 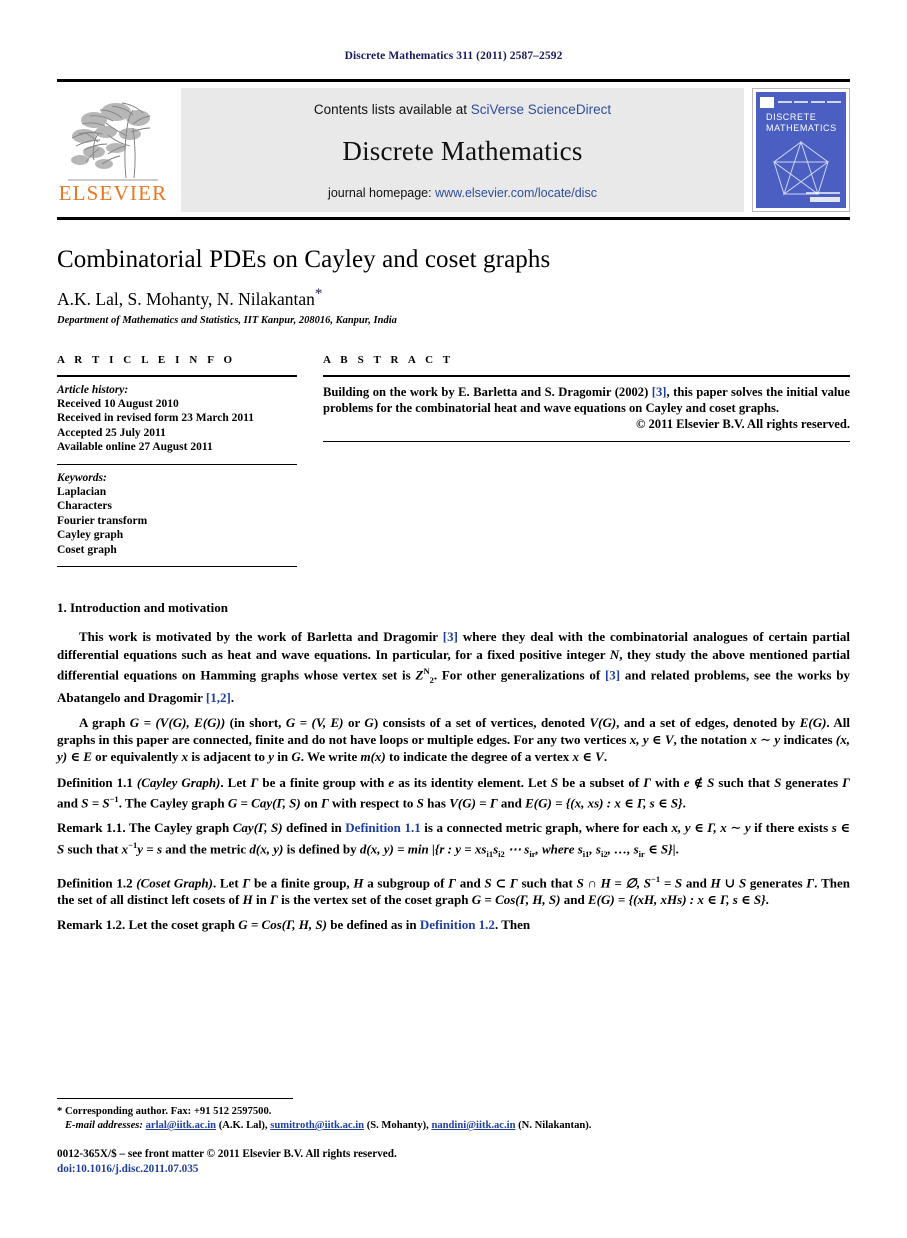 What do you see at coordinates (264, 803) in the screenshot?
I see `d11-g9: G = Cay(Γ, S)` at bounding box center [264, 803].